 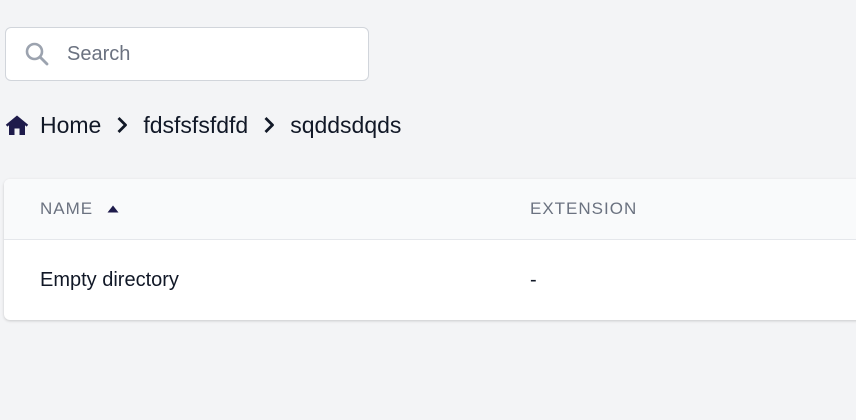 I want to click on home-icon, so click(x=17, y=125).